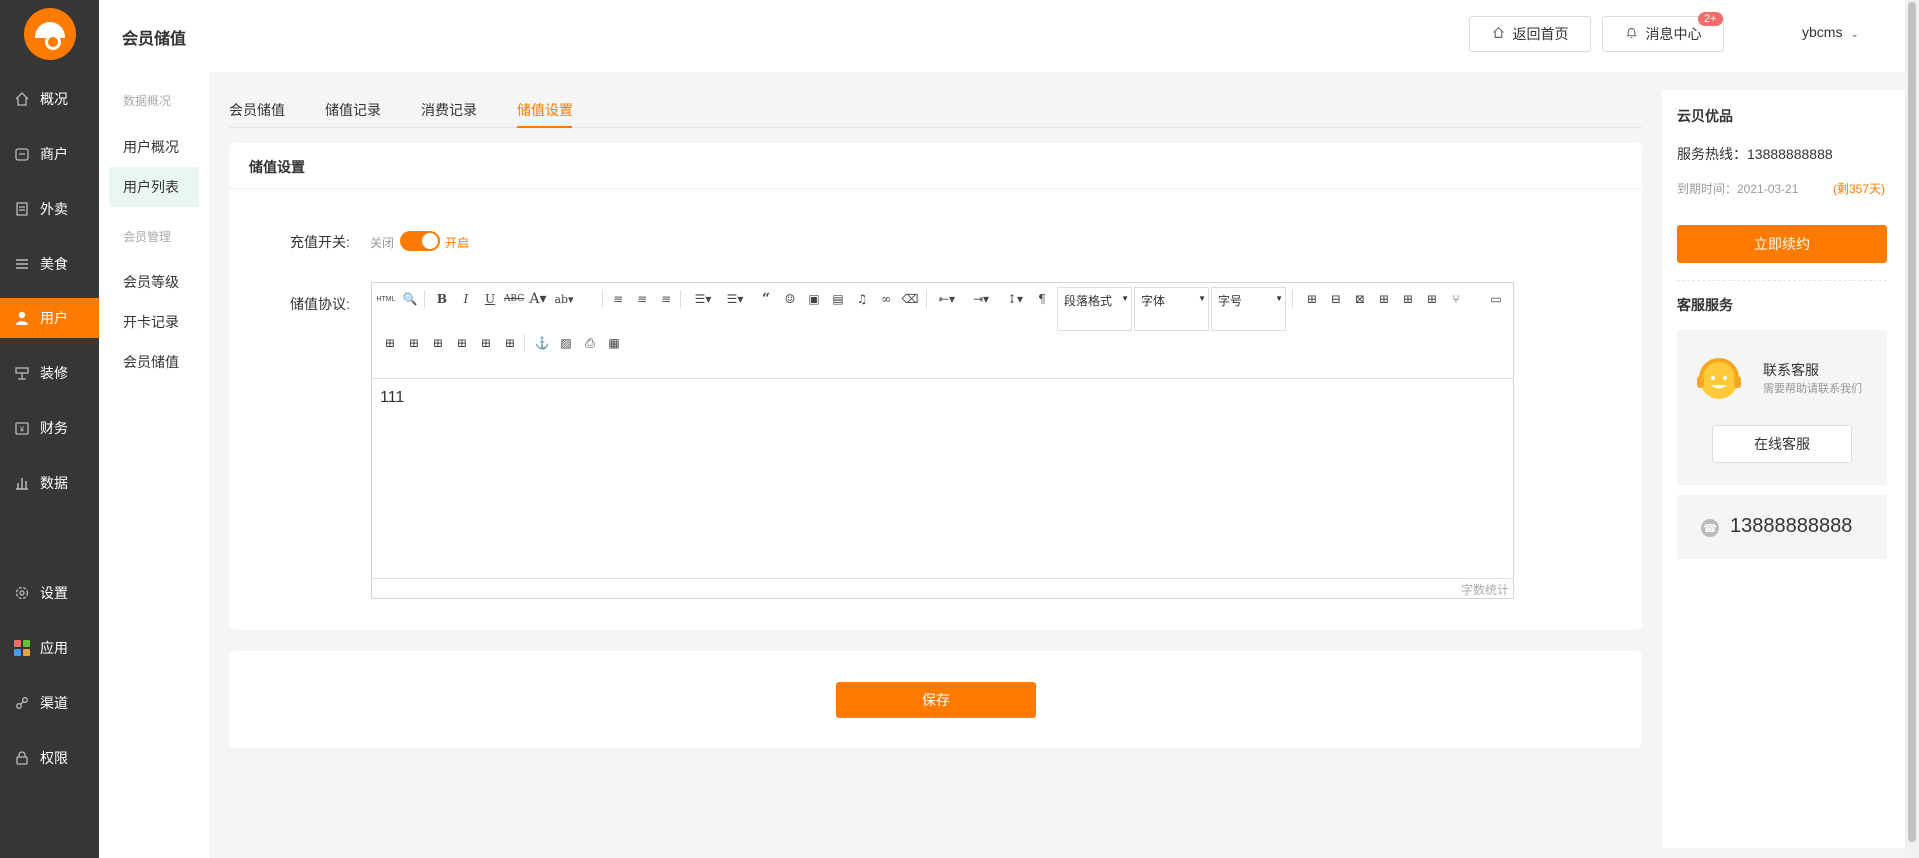 The height and width of the screenshot is (858, 1919). What do you see at coordinates (1248, 309) in the screenshot?
I see `font-size-select: 字号 ▼` at bounding box center [1248, 309].